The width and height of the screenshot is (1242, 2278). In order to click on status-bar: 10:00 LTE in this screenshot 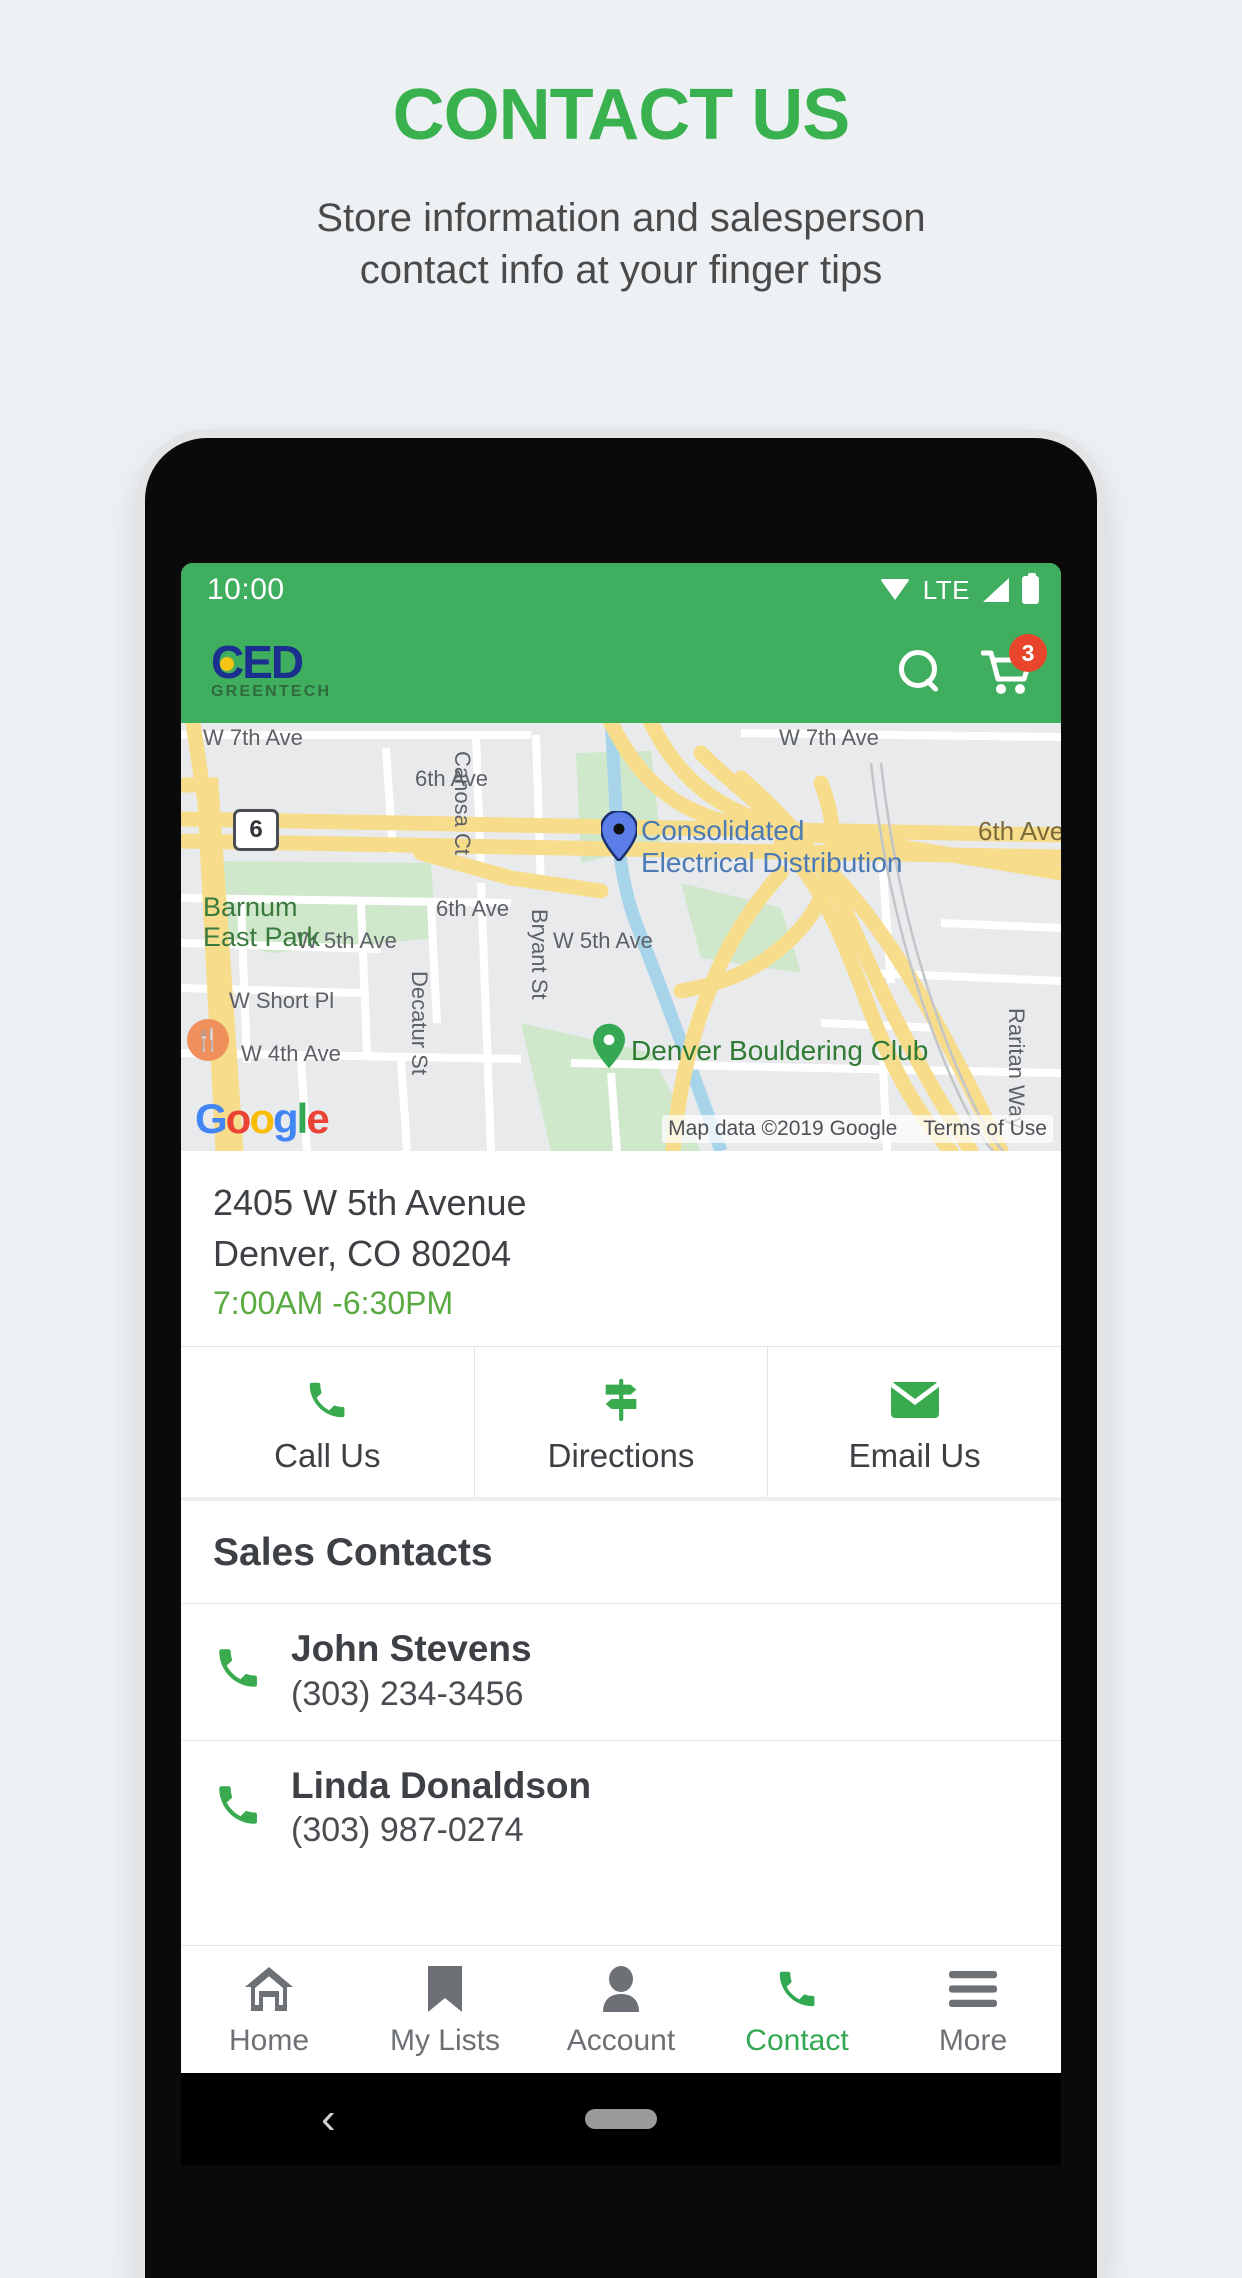, I will do `click(621, 590)`.